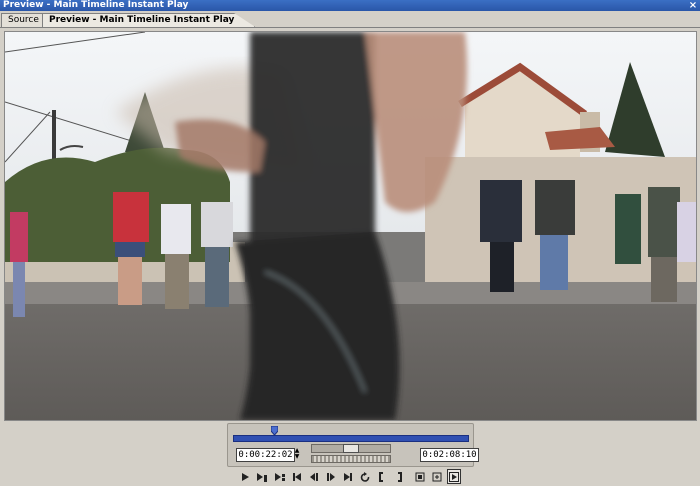  I want to click on current-timecode-stepper-icon: ▲ ▼, so click(297, 454).